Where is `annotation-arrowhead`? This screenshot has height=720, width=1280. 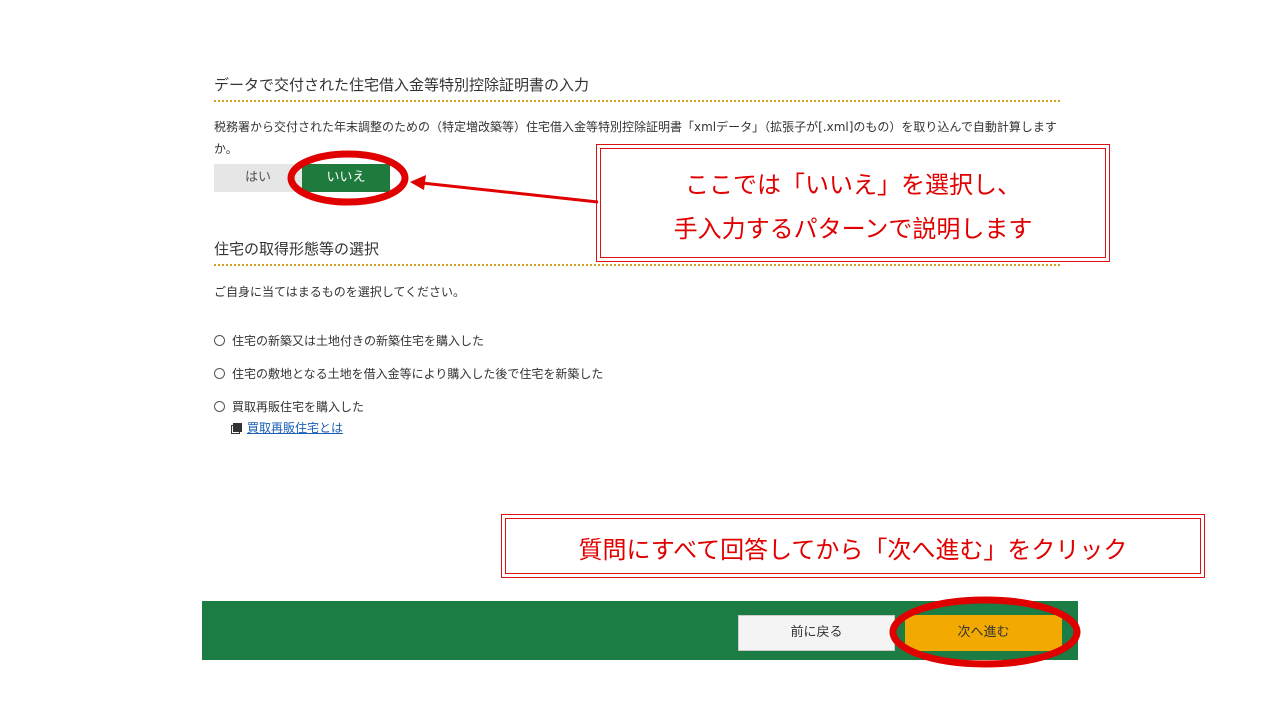 annotation-arrowhead is located at coordinates (418, 182).